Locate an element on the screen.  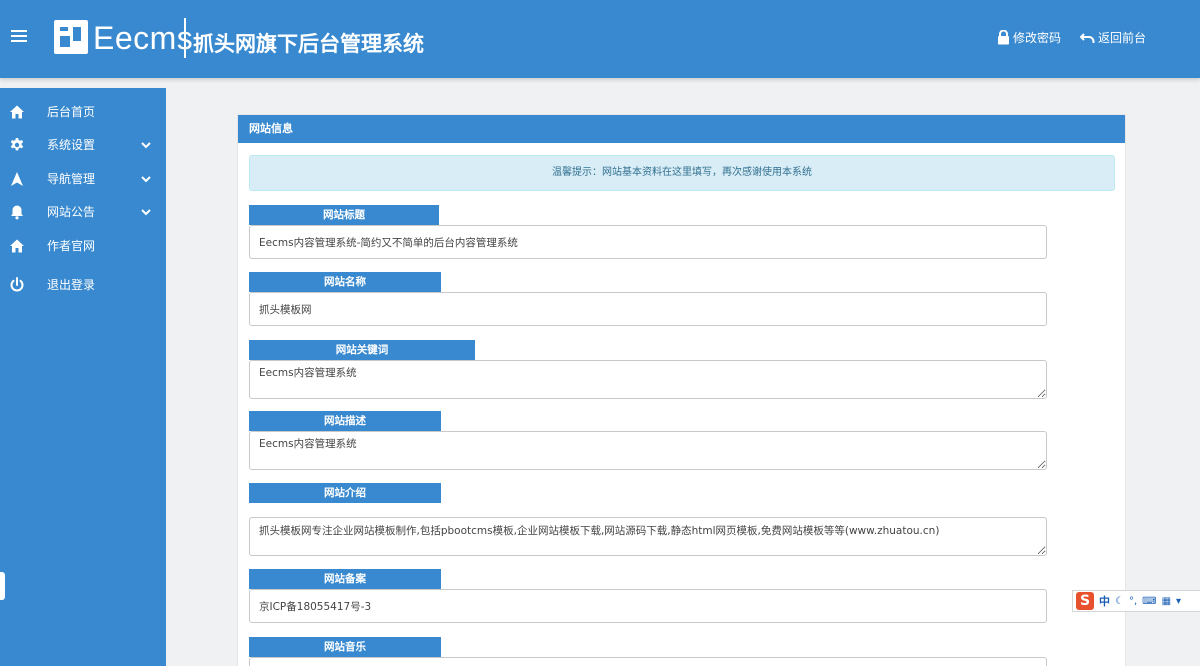
back-to-front-link: 返回前台 is located at coordinates (1113, 37).